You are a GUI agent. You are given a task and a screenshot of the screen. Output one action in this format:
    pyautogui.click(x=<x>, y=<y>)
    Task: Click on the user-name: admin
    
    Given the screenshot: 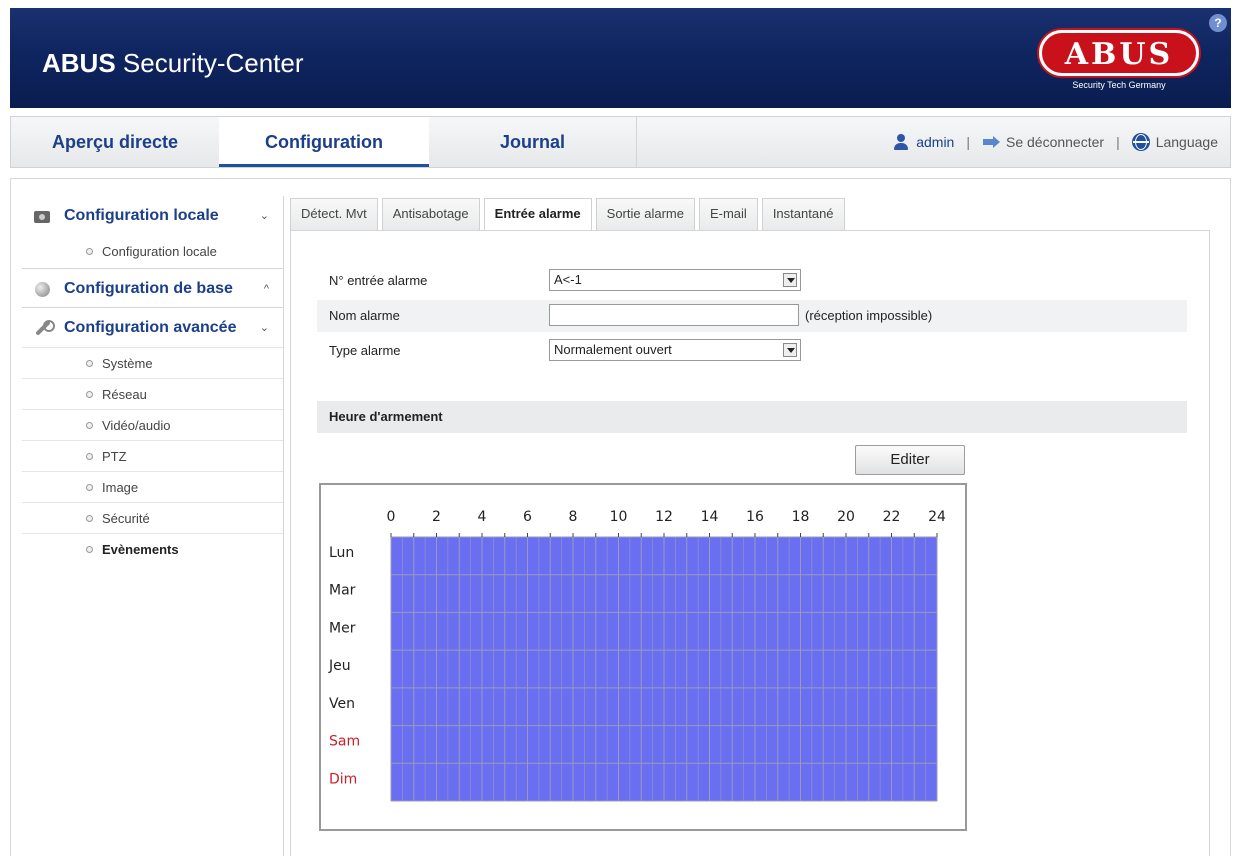 What is the action you would take?
    pyautogui.click(x=935, y=142)
    